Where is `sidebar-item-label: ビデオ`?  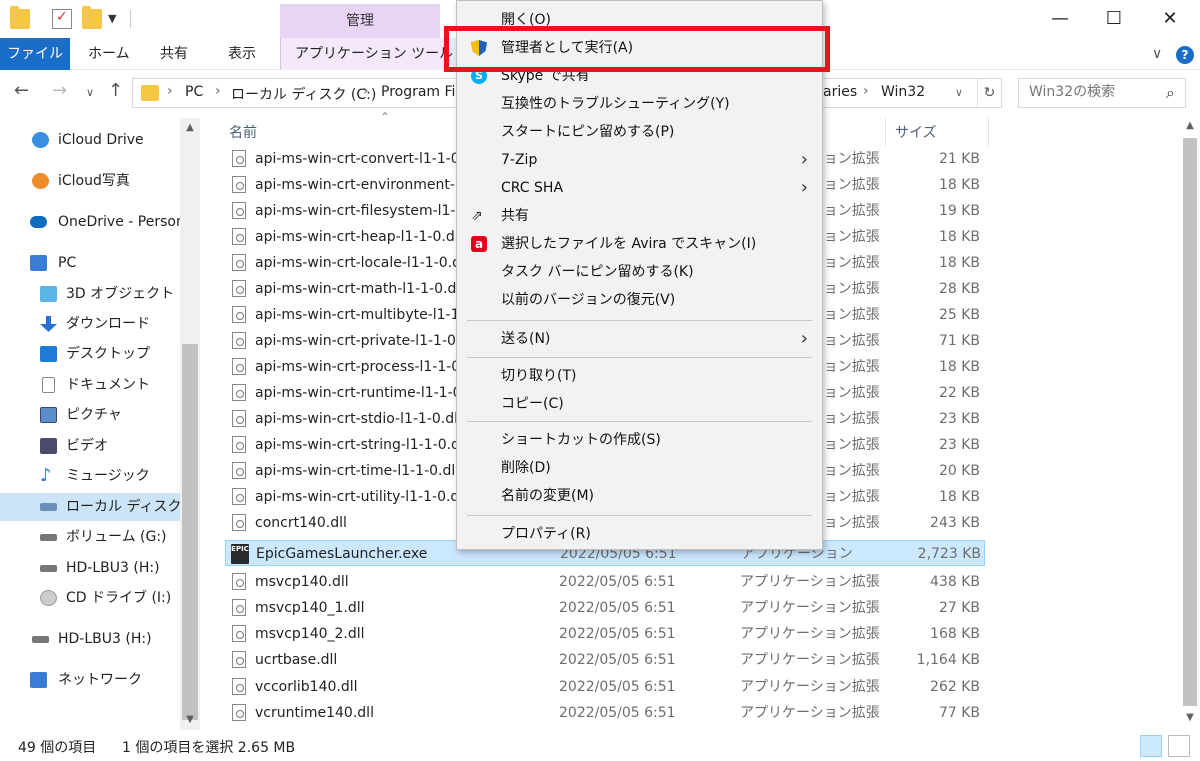
sidebar-item-label: ビデオ is located at coordinates (87, 446).